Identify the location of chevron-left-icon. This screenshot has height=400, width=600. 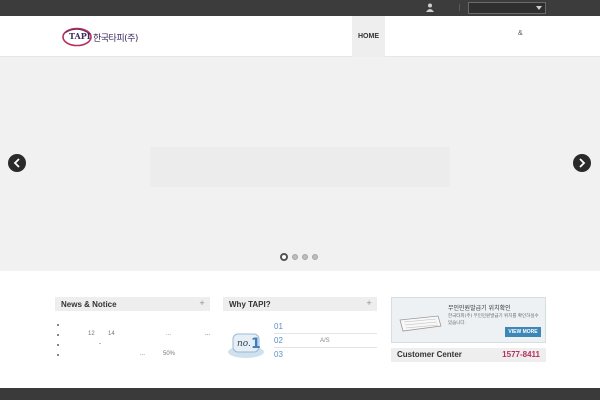
(16, 163).